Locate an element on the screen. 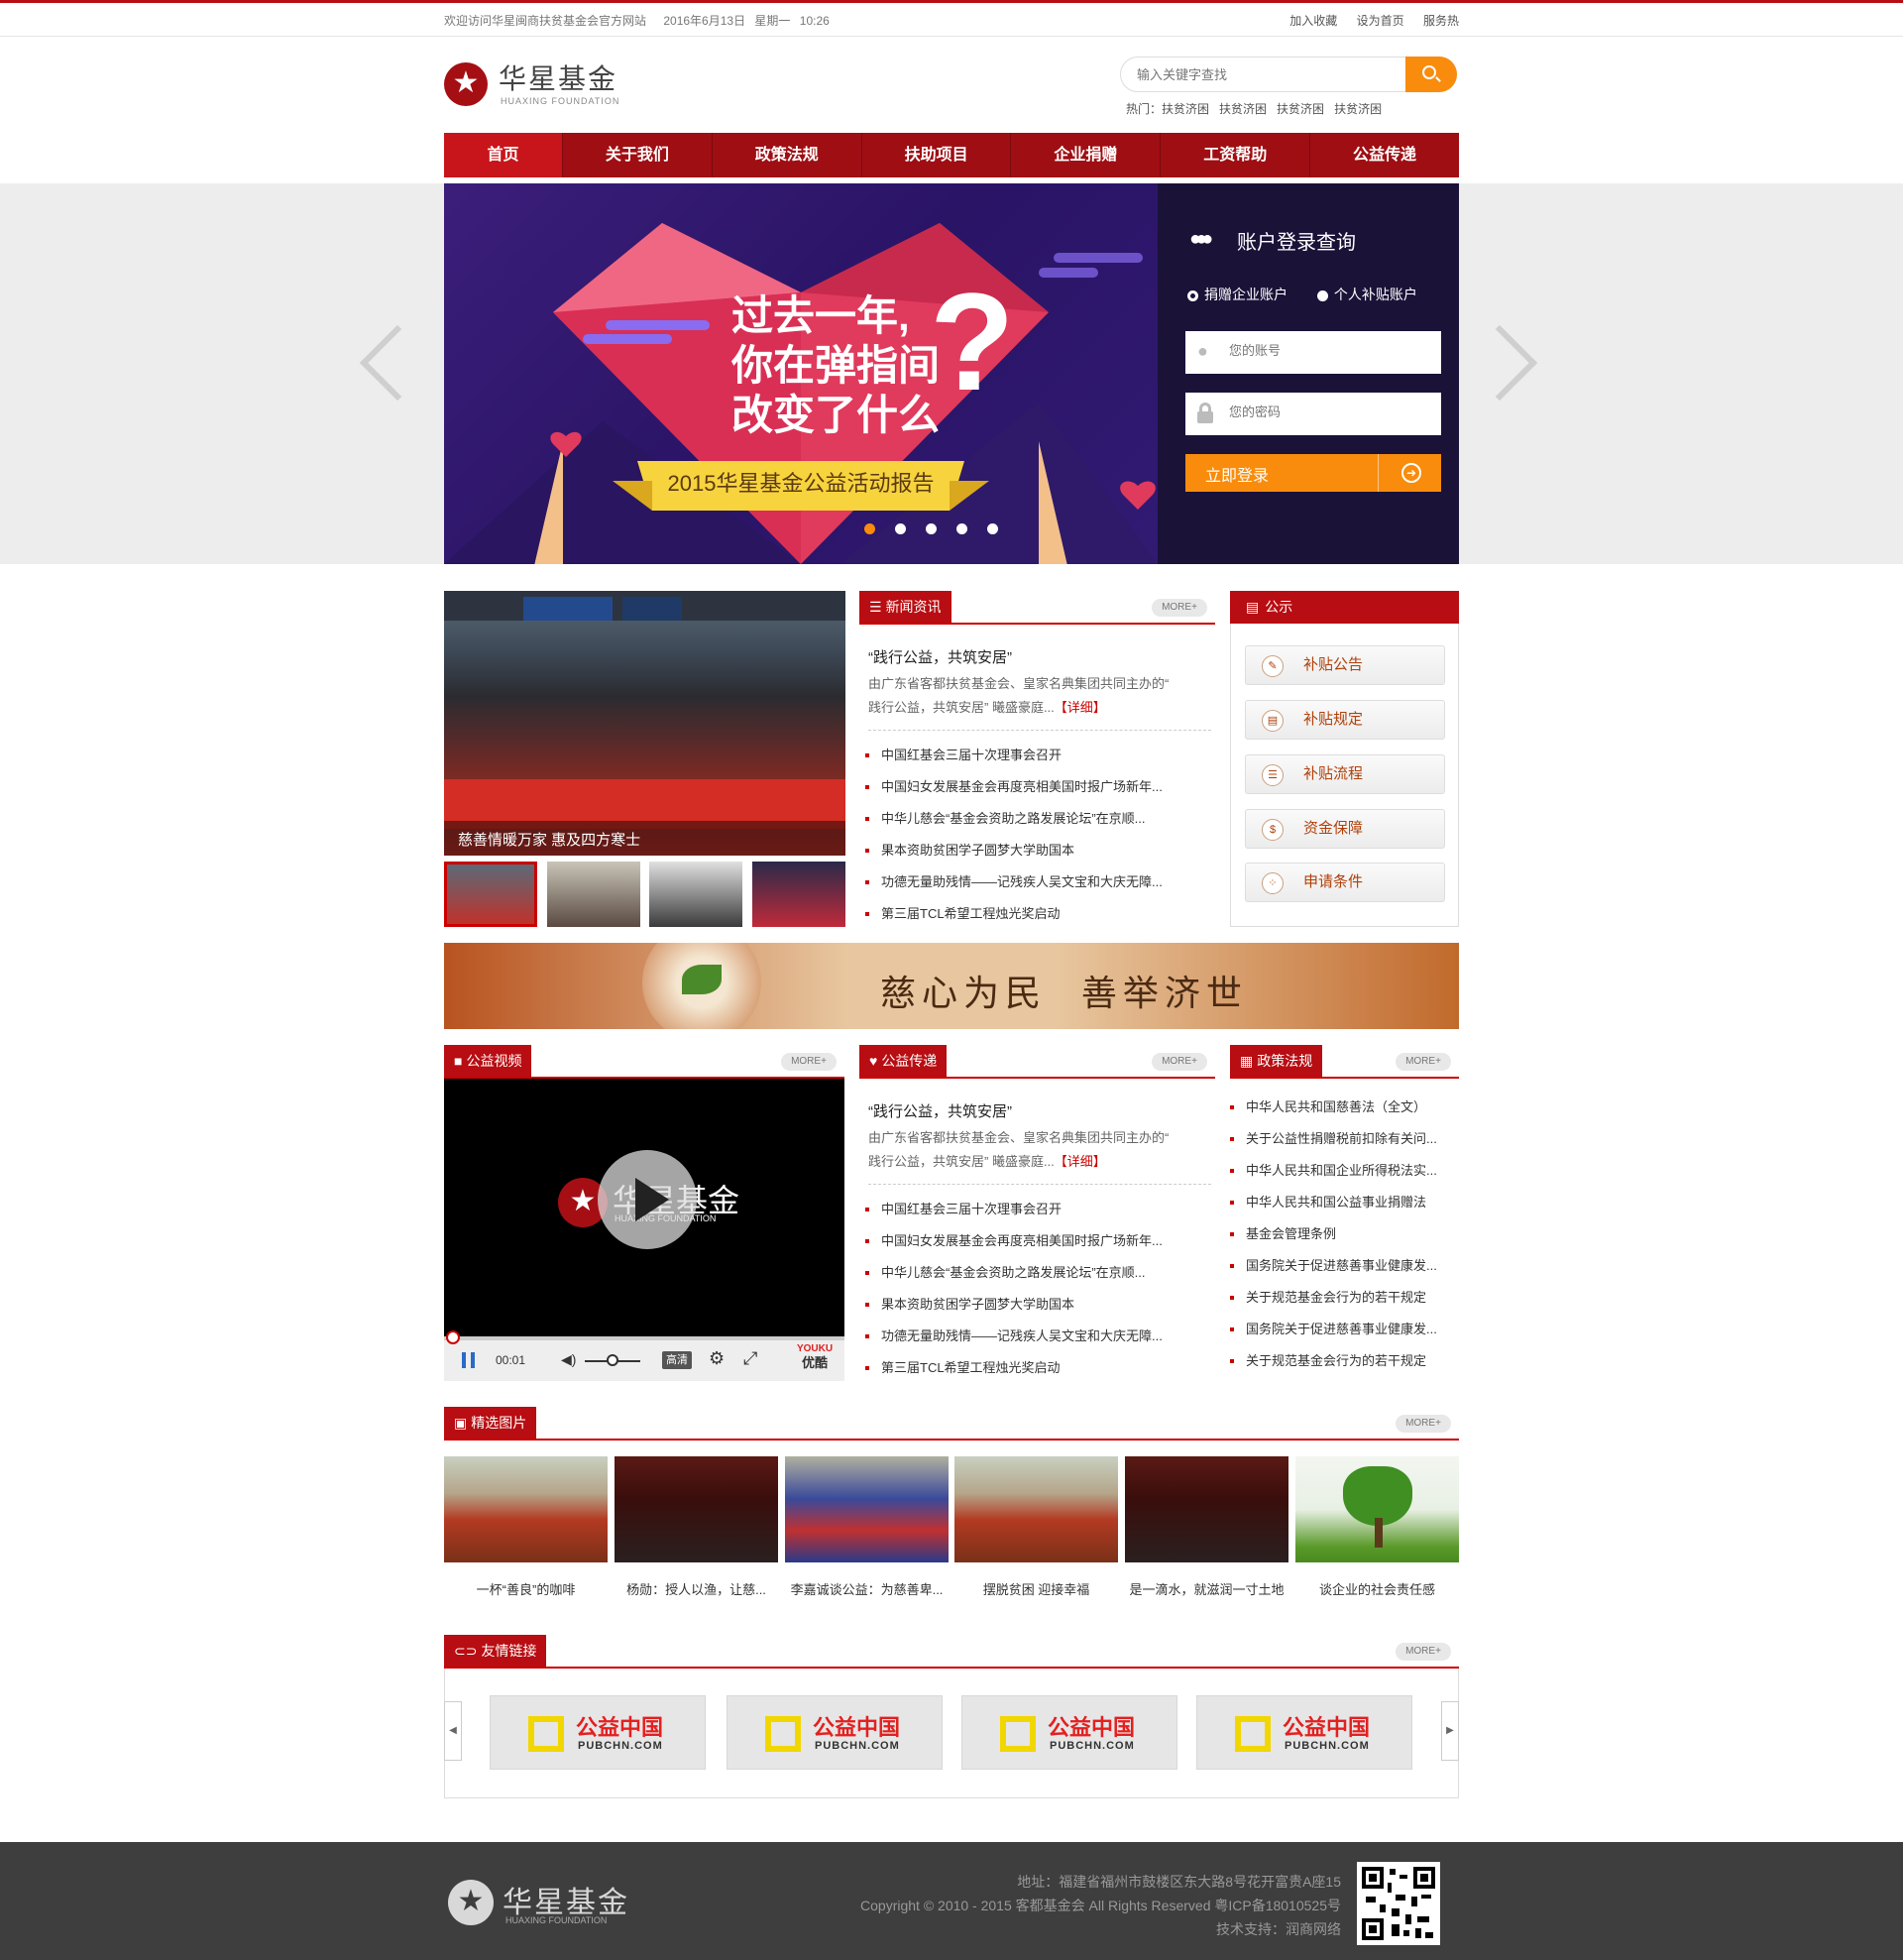 This screenshot has height=1960, width=1903. pause-icon is located at coordinates (468, 1360).